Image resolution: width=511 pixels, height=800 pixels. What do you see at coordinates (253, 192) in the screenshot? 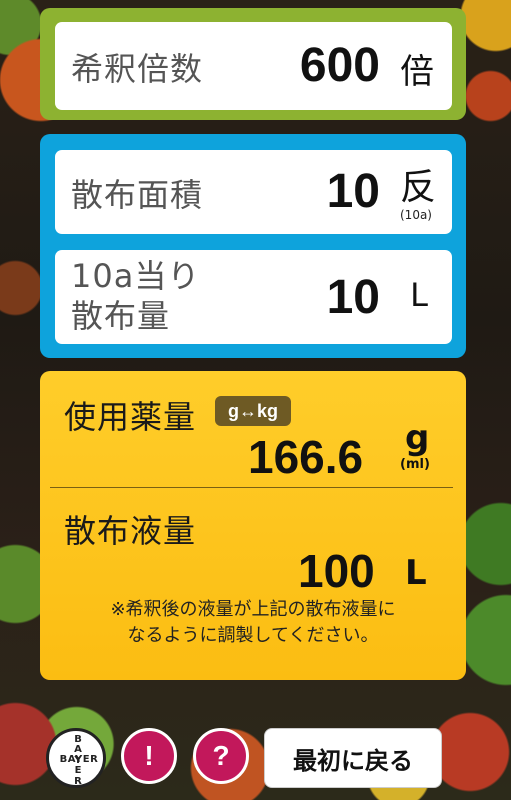
I see `area-field: 散布面積 10 反 (10a)` at bounding box center [253, 192].